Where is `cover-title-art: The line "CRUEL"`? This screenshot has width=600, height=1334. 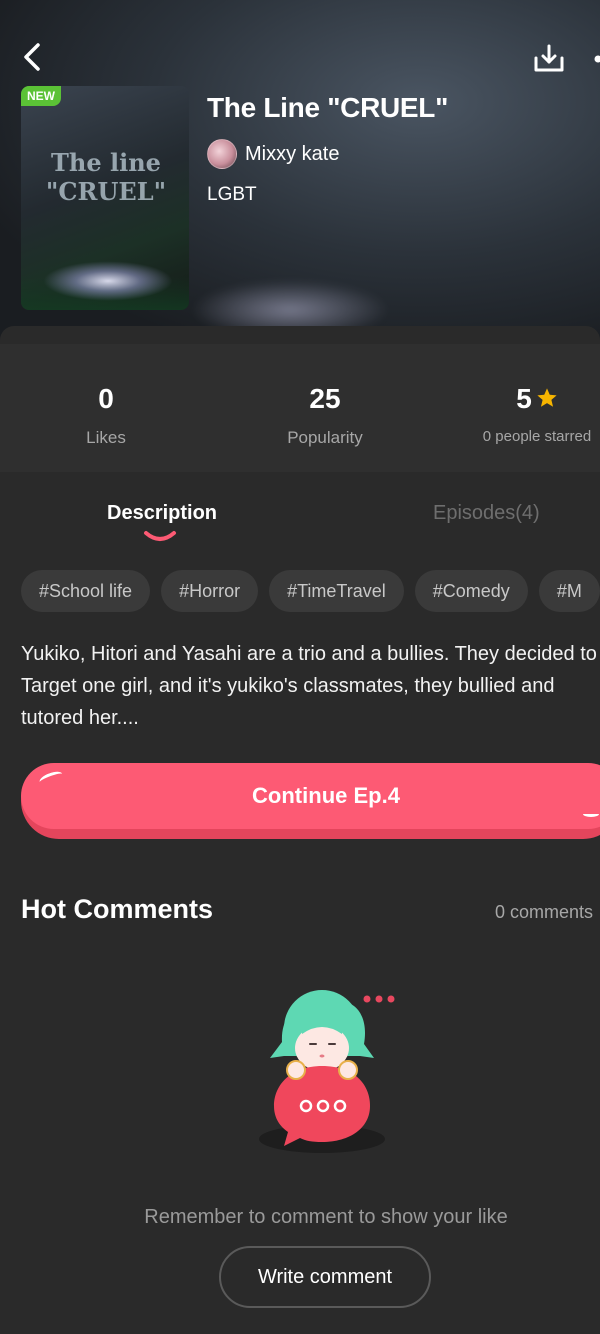
cover-title-art: The line "CRUEL" is located at coordinates (106, 177).